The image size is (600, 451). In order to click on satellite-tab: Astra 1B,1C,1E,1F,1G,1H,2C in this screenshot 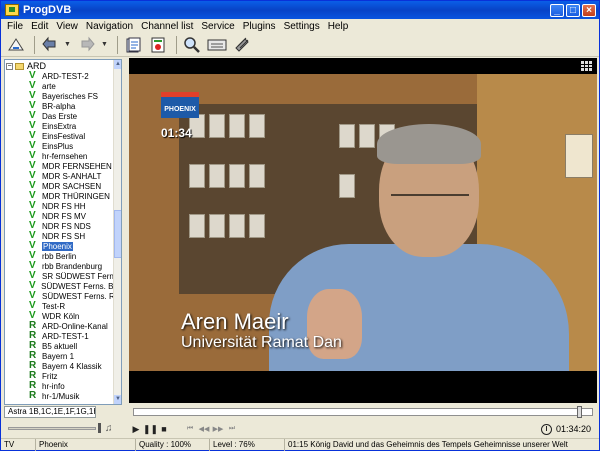, I will do `click(50, 412)`.